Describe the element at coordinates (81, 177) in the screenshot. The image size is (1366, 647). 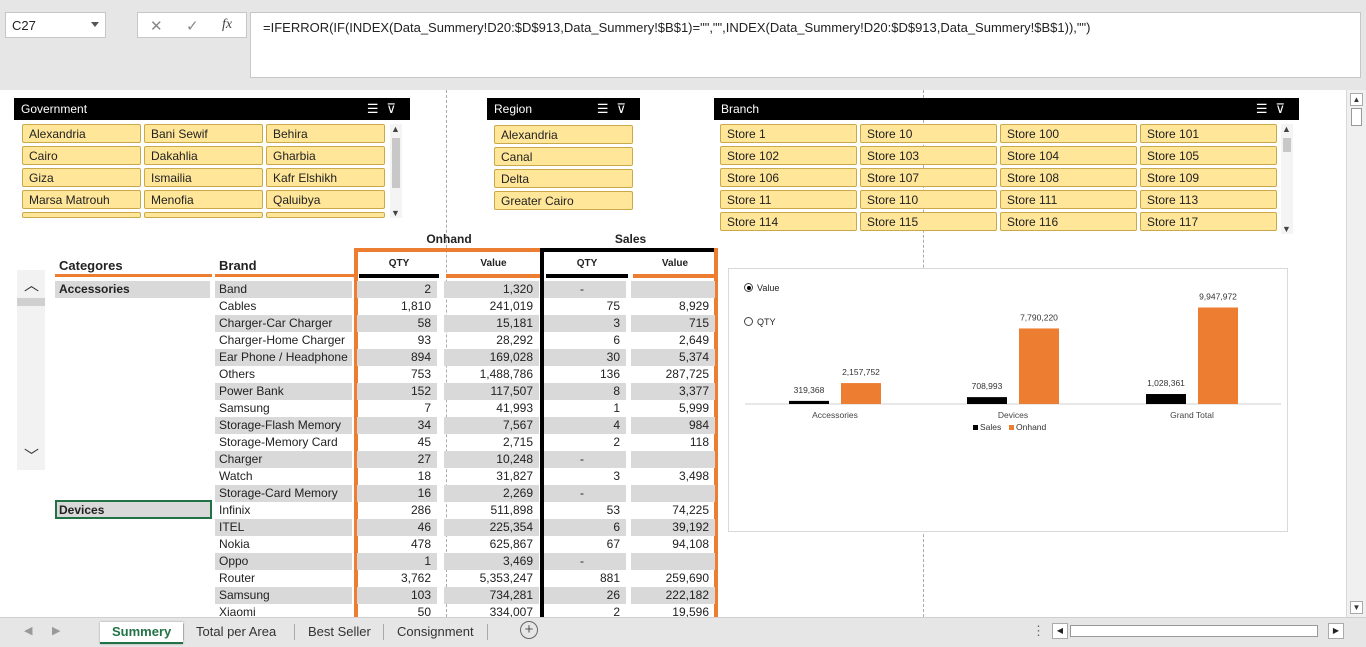
I see `slicer-item-giza: Giza` at that location.